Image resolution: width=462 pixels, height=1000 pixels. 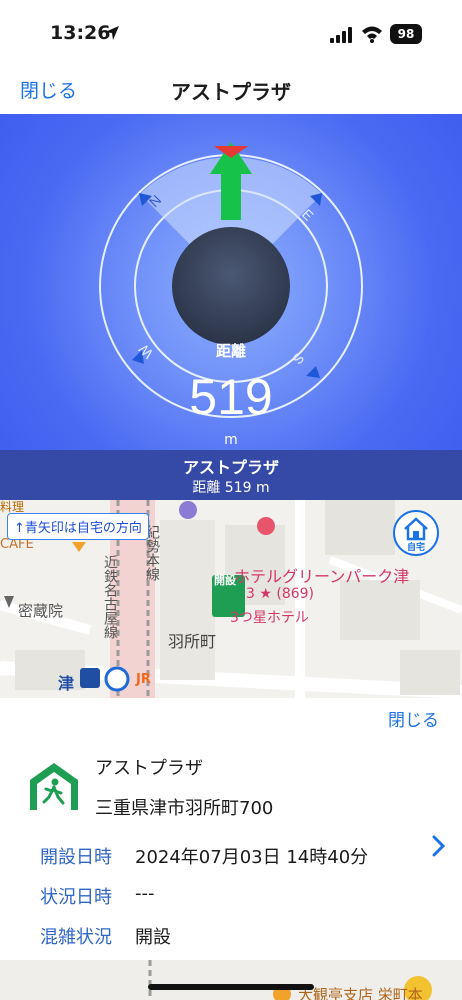 I want to click on congestion-label: 混雑状況, so click(x=76, y=937).